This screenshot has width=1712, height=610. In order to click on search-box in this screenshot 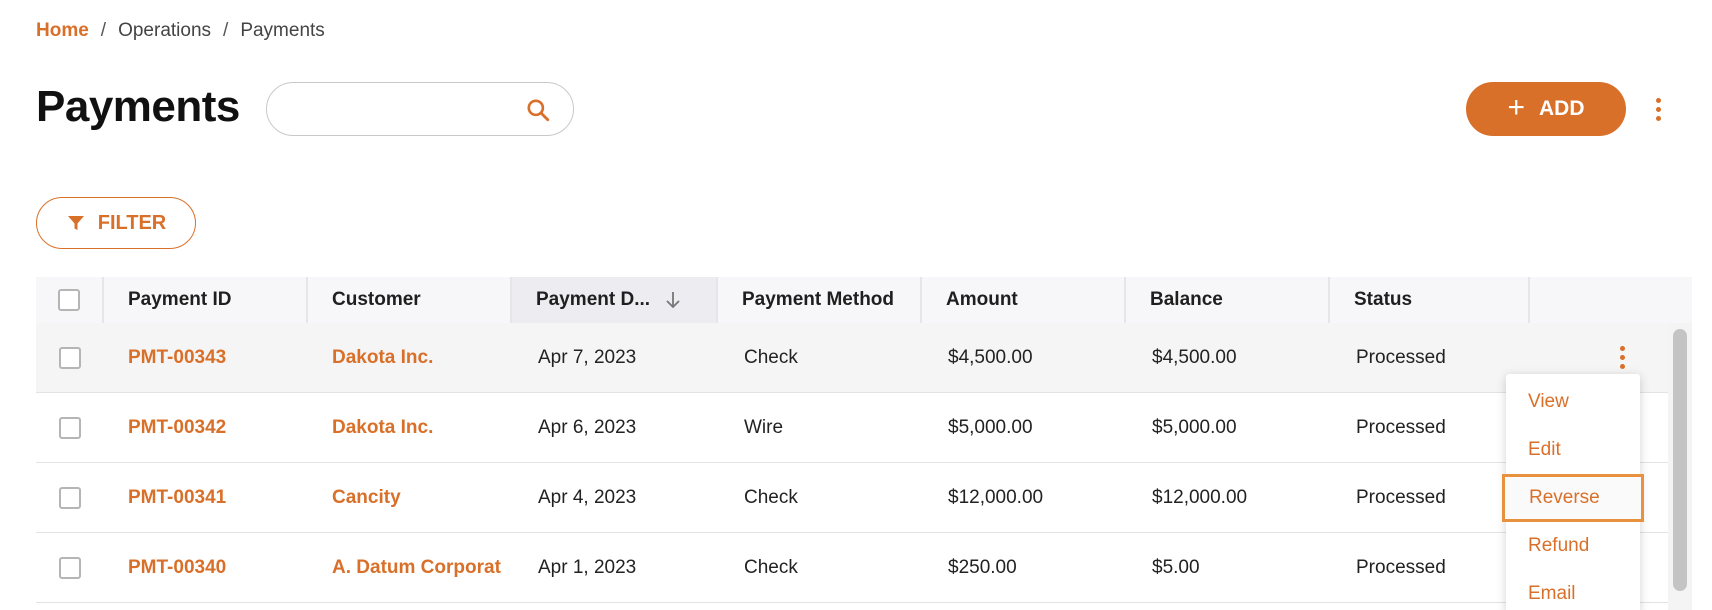, I will do `click(420, 109)`.